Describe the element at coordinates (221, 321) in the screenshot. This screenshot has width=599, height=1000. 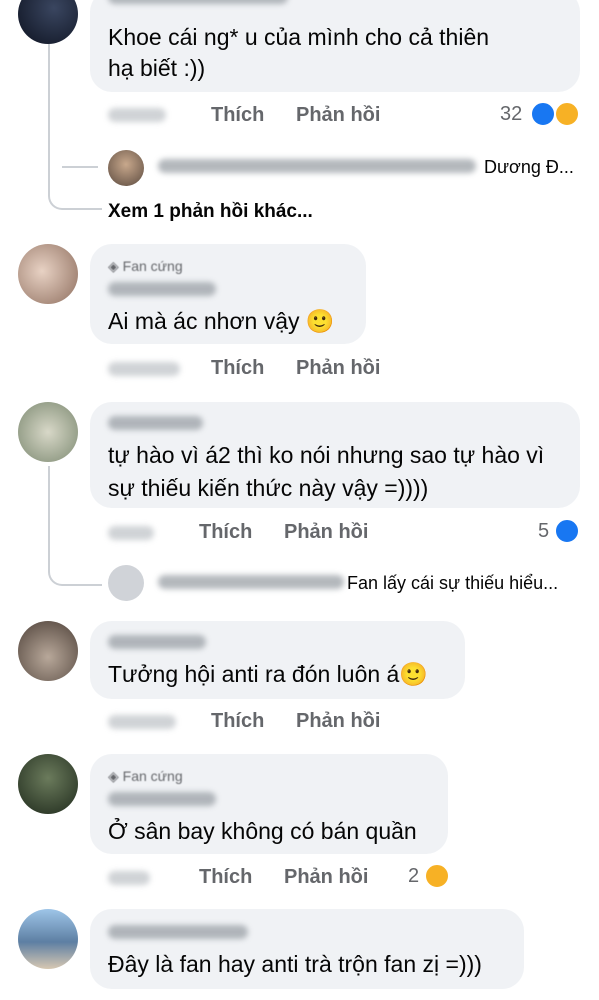
I see `comment-text: Ai mà ác nhơn vậy 🙂` at that location.